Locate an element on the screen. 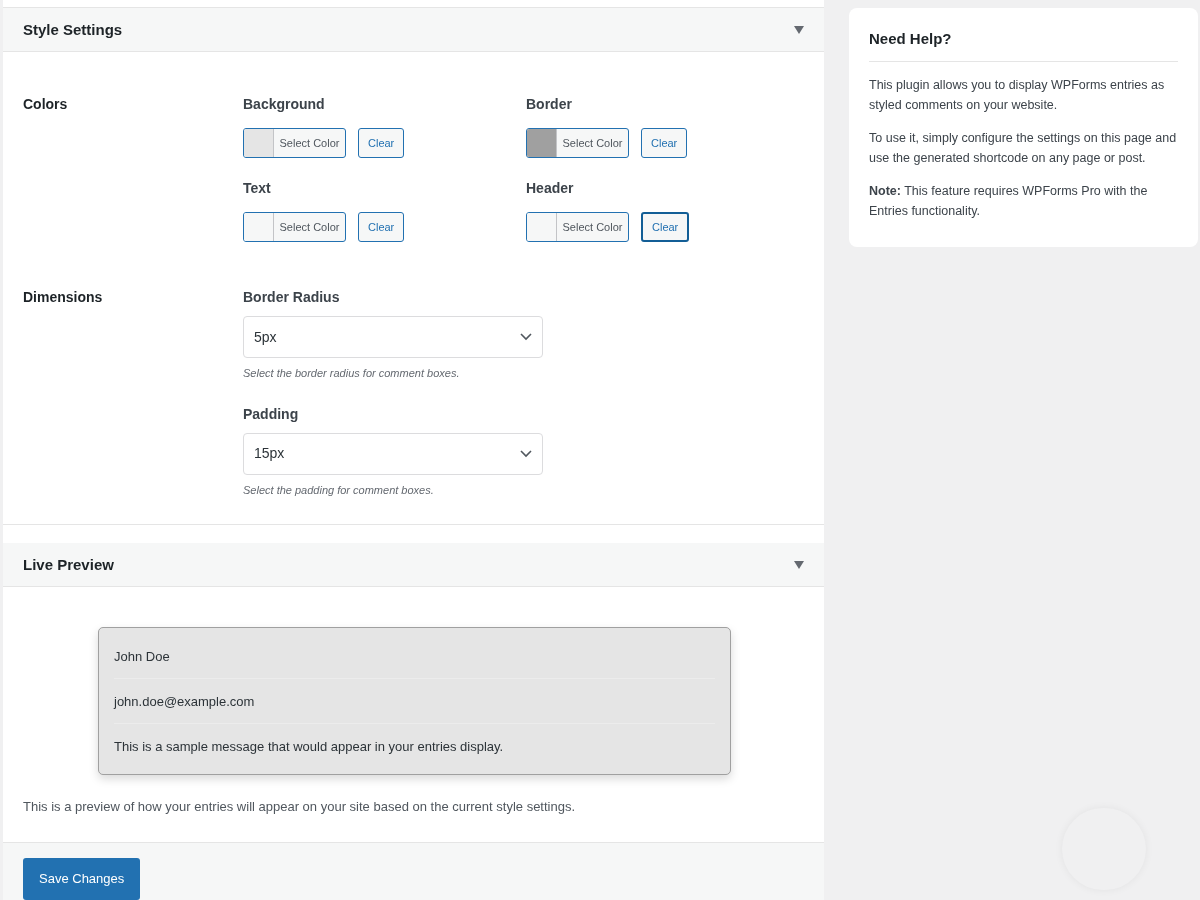  preview-note: This is a preview of how your entries will appear on your site based on the current style settings. is located at coordinates (300, 807).